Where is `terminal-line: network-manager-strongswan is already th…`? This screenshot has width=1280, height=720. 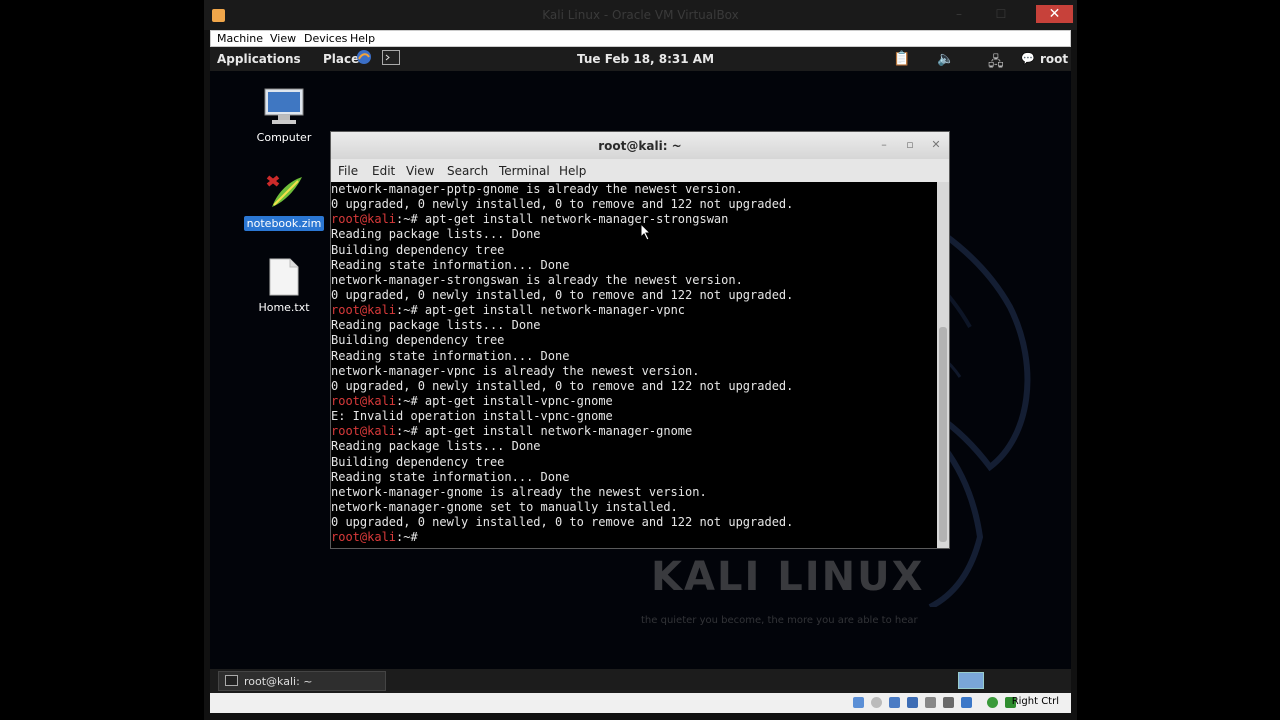 terminal-line: network-manager-strongswan is already th… is located at coordinates (634, 280).